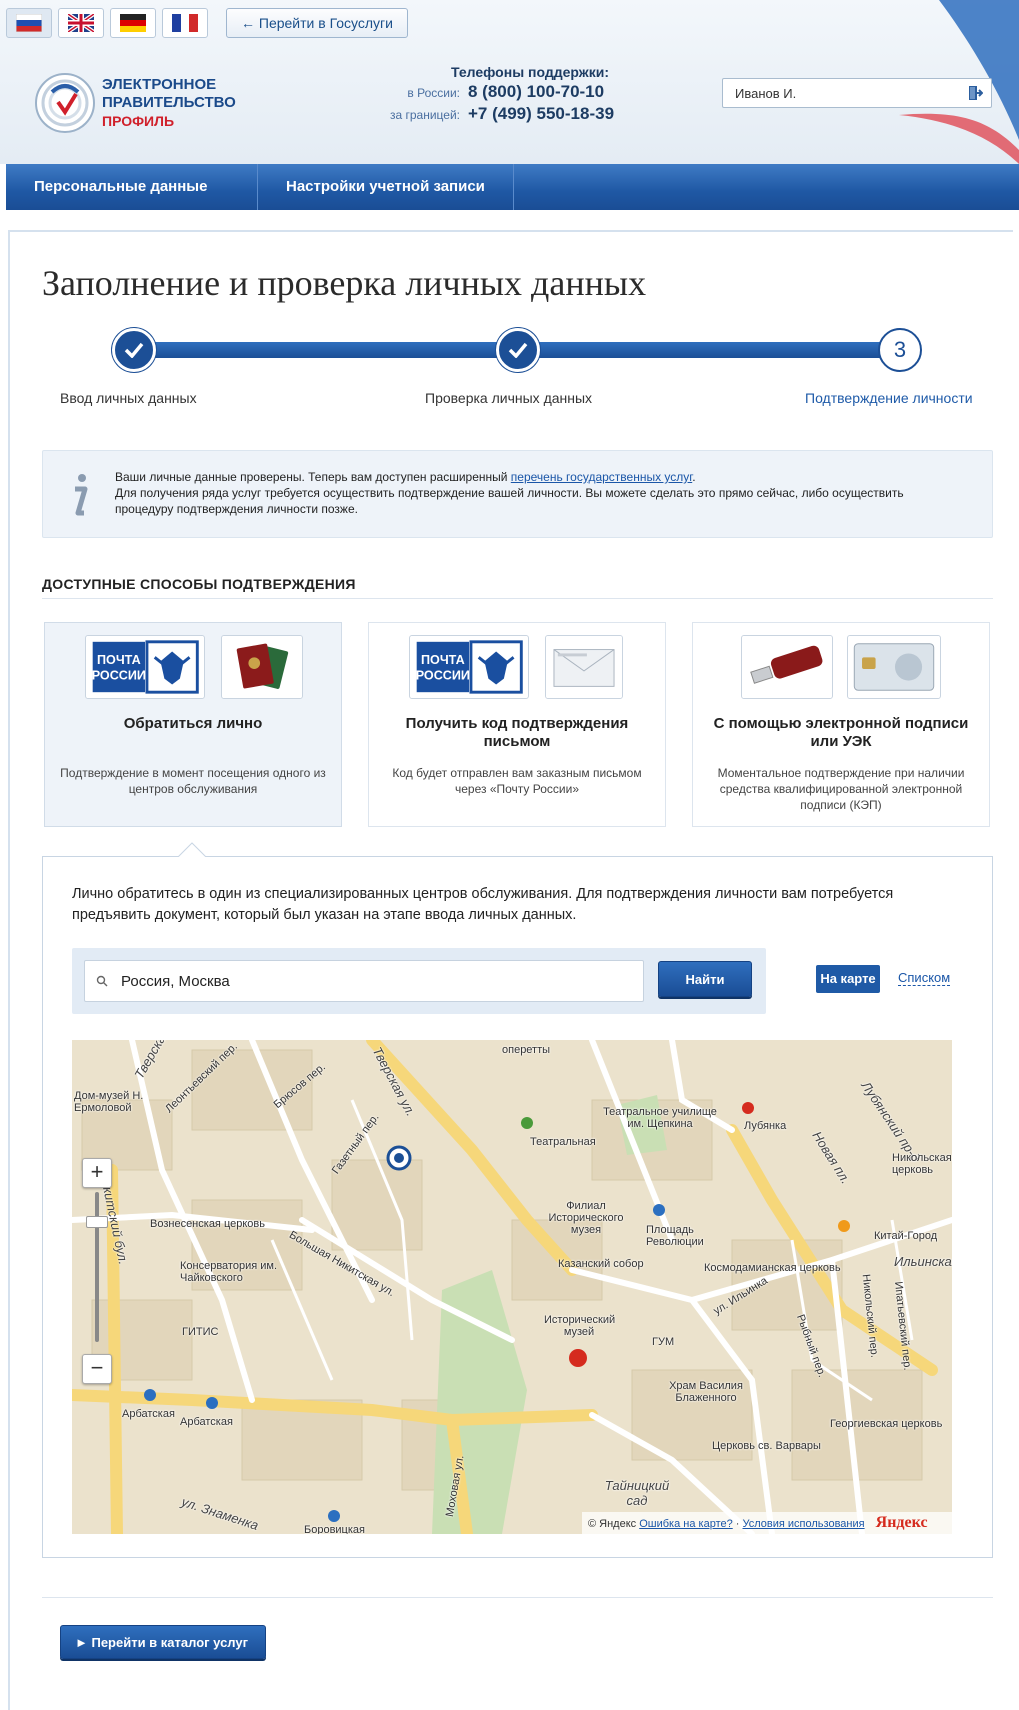 The height and width of the screenshot is (1710, 1019). What do you see at coordinates (975, 93) in the screenshot?
I see `logout-icon` at bounding box center [975, 93].